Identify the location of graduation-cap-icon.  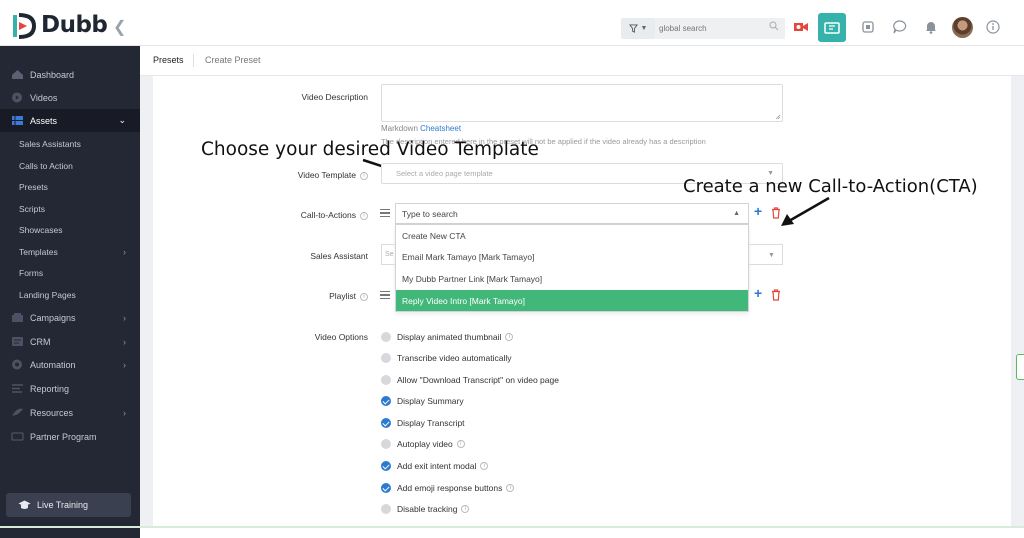
(24, 504).